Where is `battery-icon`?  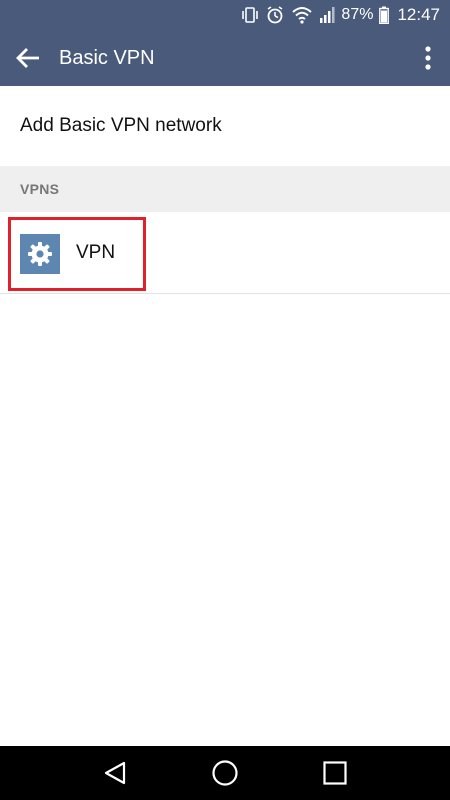
battery-icon is located at coordinates (384, 15).